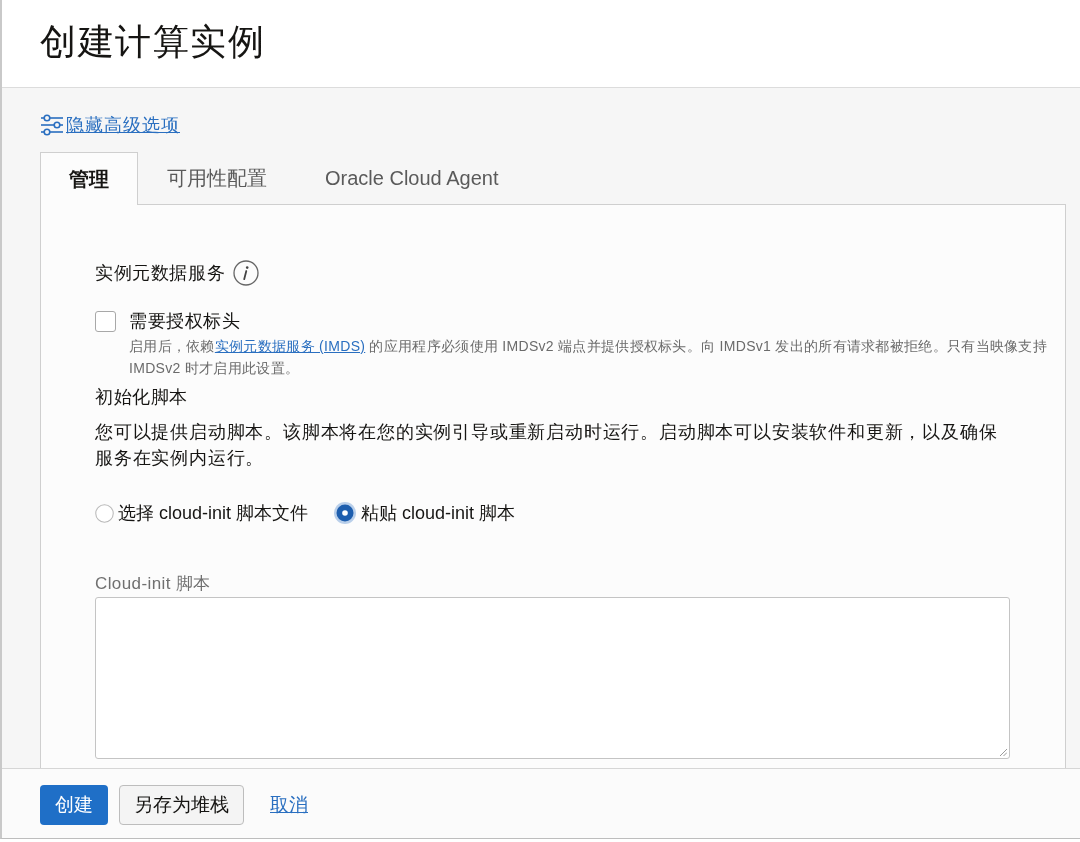 The height and width of the screenshot is (842, 1080). Describe the element at coordinates (142, 397) in the screenshot. I see `section-heading: 初始化脚本` at that location.